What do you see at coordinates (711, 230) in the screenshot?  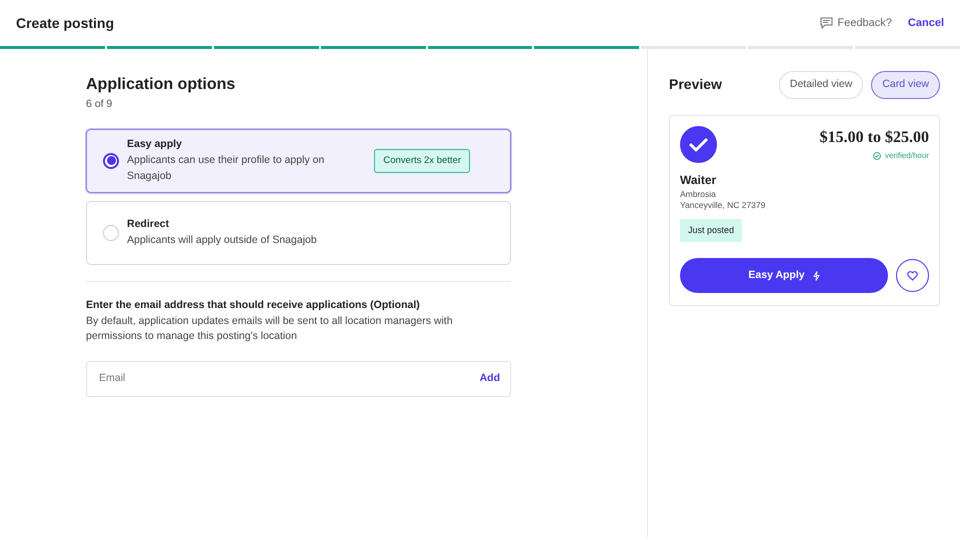 I see `just-posted-tag: Just posted` at bounding box center [711, 230].